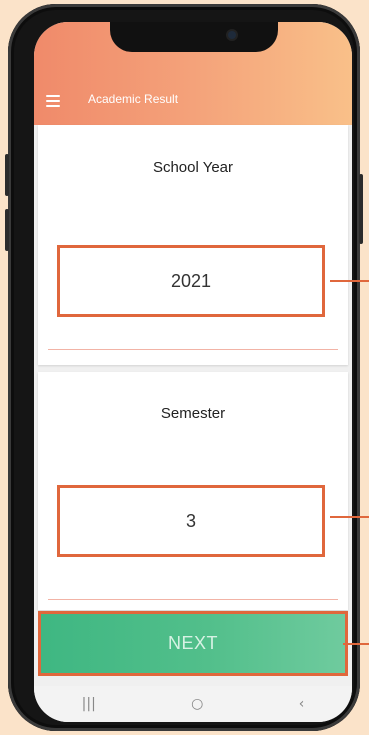  What do you see at coordinates (193, 167) in the screenshot?
I see `school-year-label: School Year` at bounding box center [193, 167].